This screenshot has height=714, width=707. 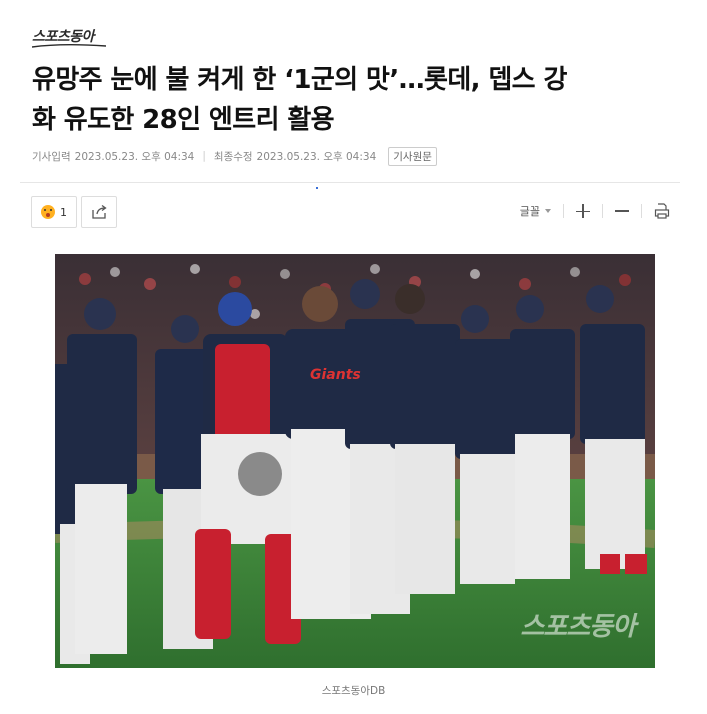 What do you see at coordinates (48, 212) in the screenshot?
I see `surprised-face-icon` at bounding box center [48, 212].